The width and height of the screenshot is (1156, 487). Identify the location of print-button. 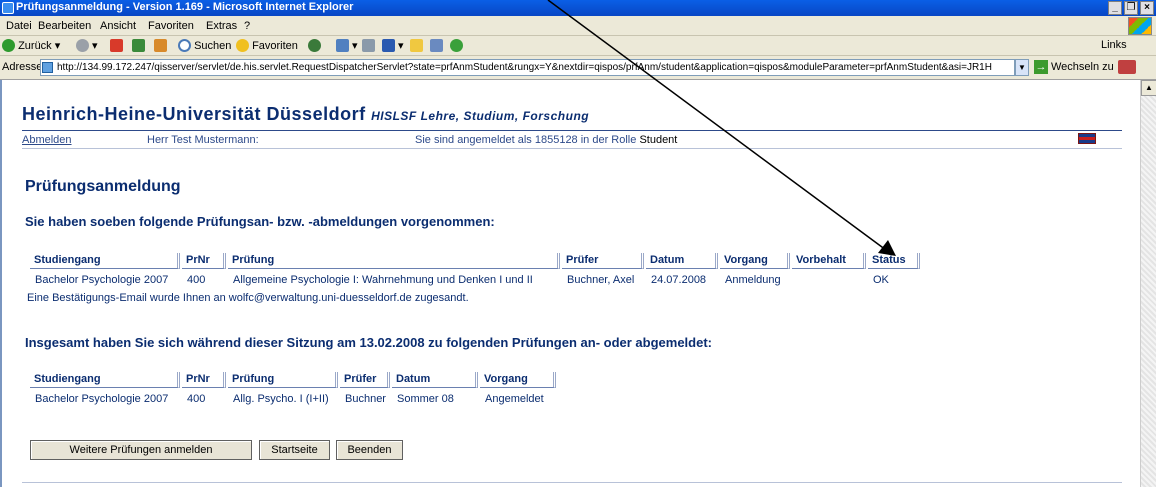
(368, 45).